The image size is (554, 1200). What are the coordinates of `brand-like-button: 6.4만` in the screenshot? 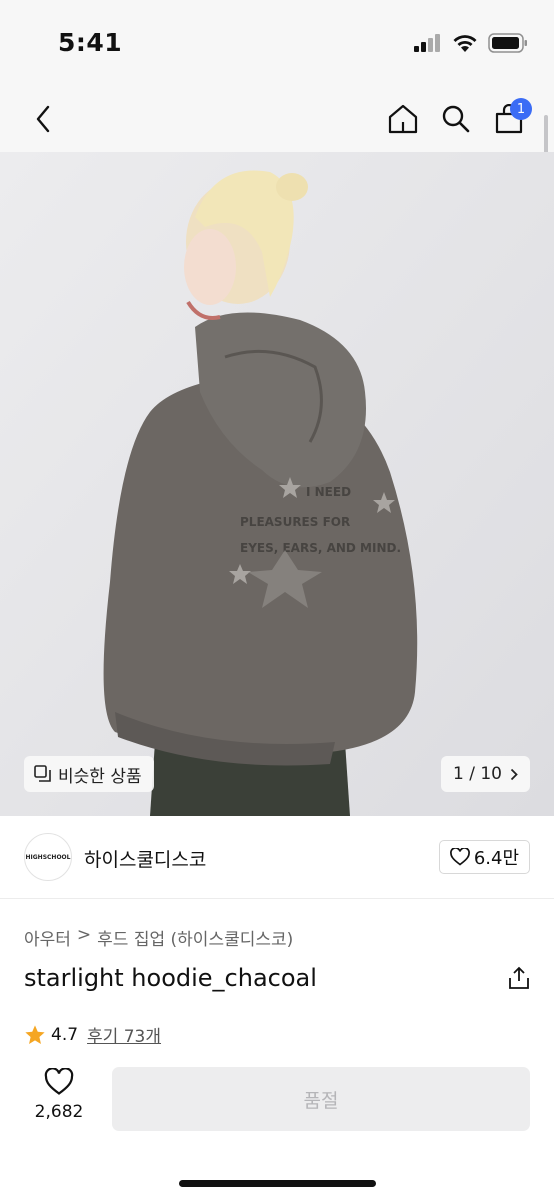 It's located at (484, 857).